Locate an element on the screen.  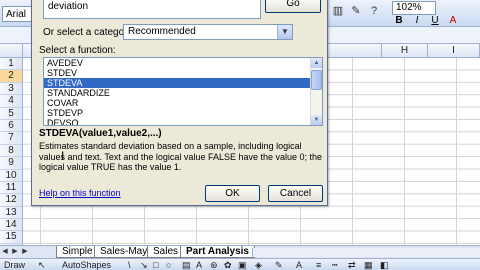
cancel-button: Cancel is located at coordinates (295, 193).